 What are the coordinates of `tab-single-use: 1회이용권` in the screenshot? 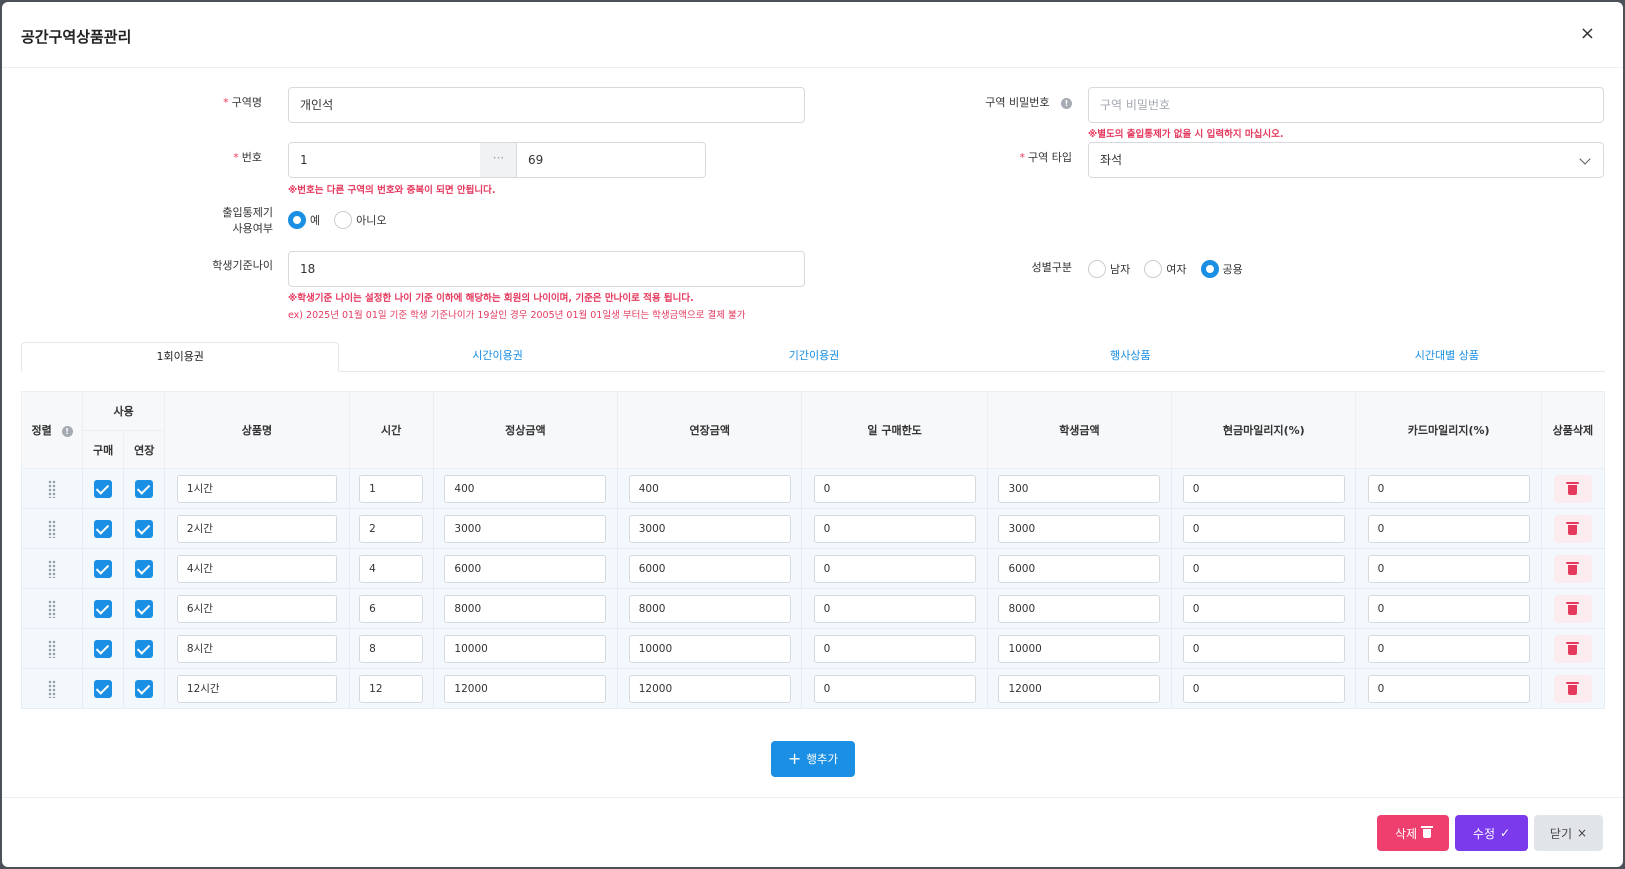 It's located at (180, 357).